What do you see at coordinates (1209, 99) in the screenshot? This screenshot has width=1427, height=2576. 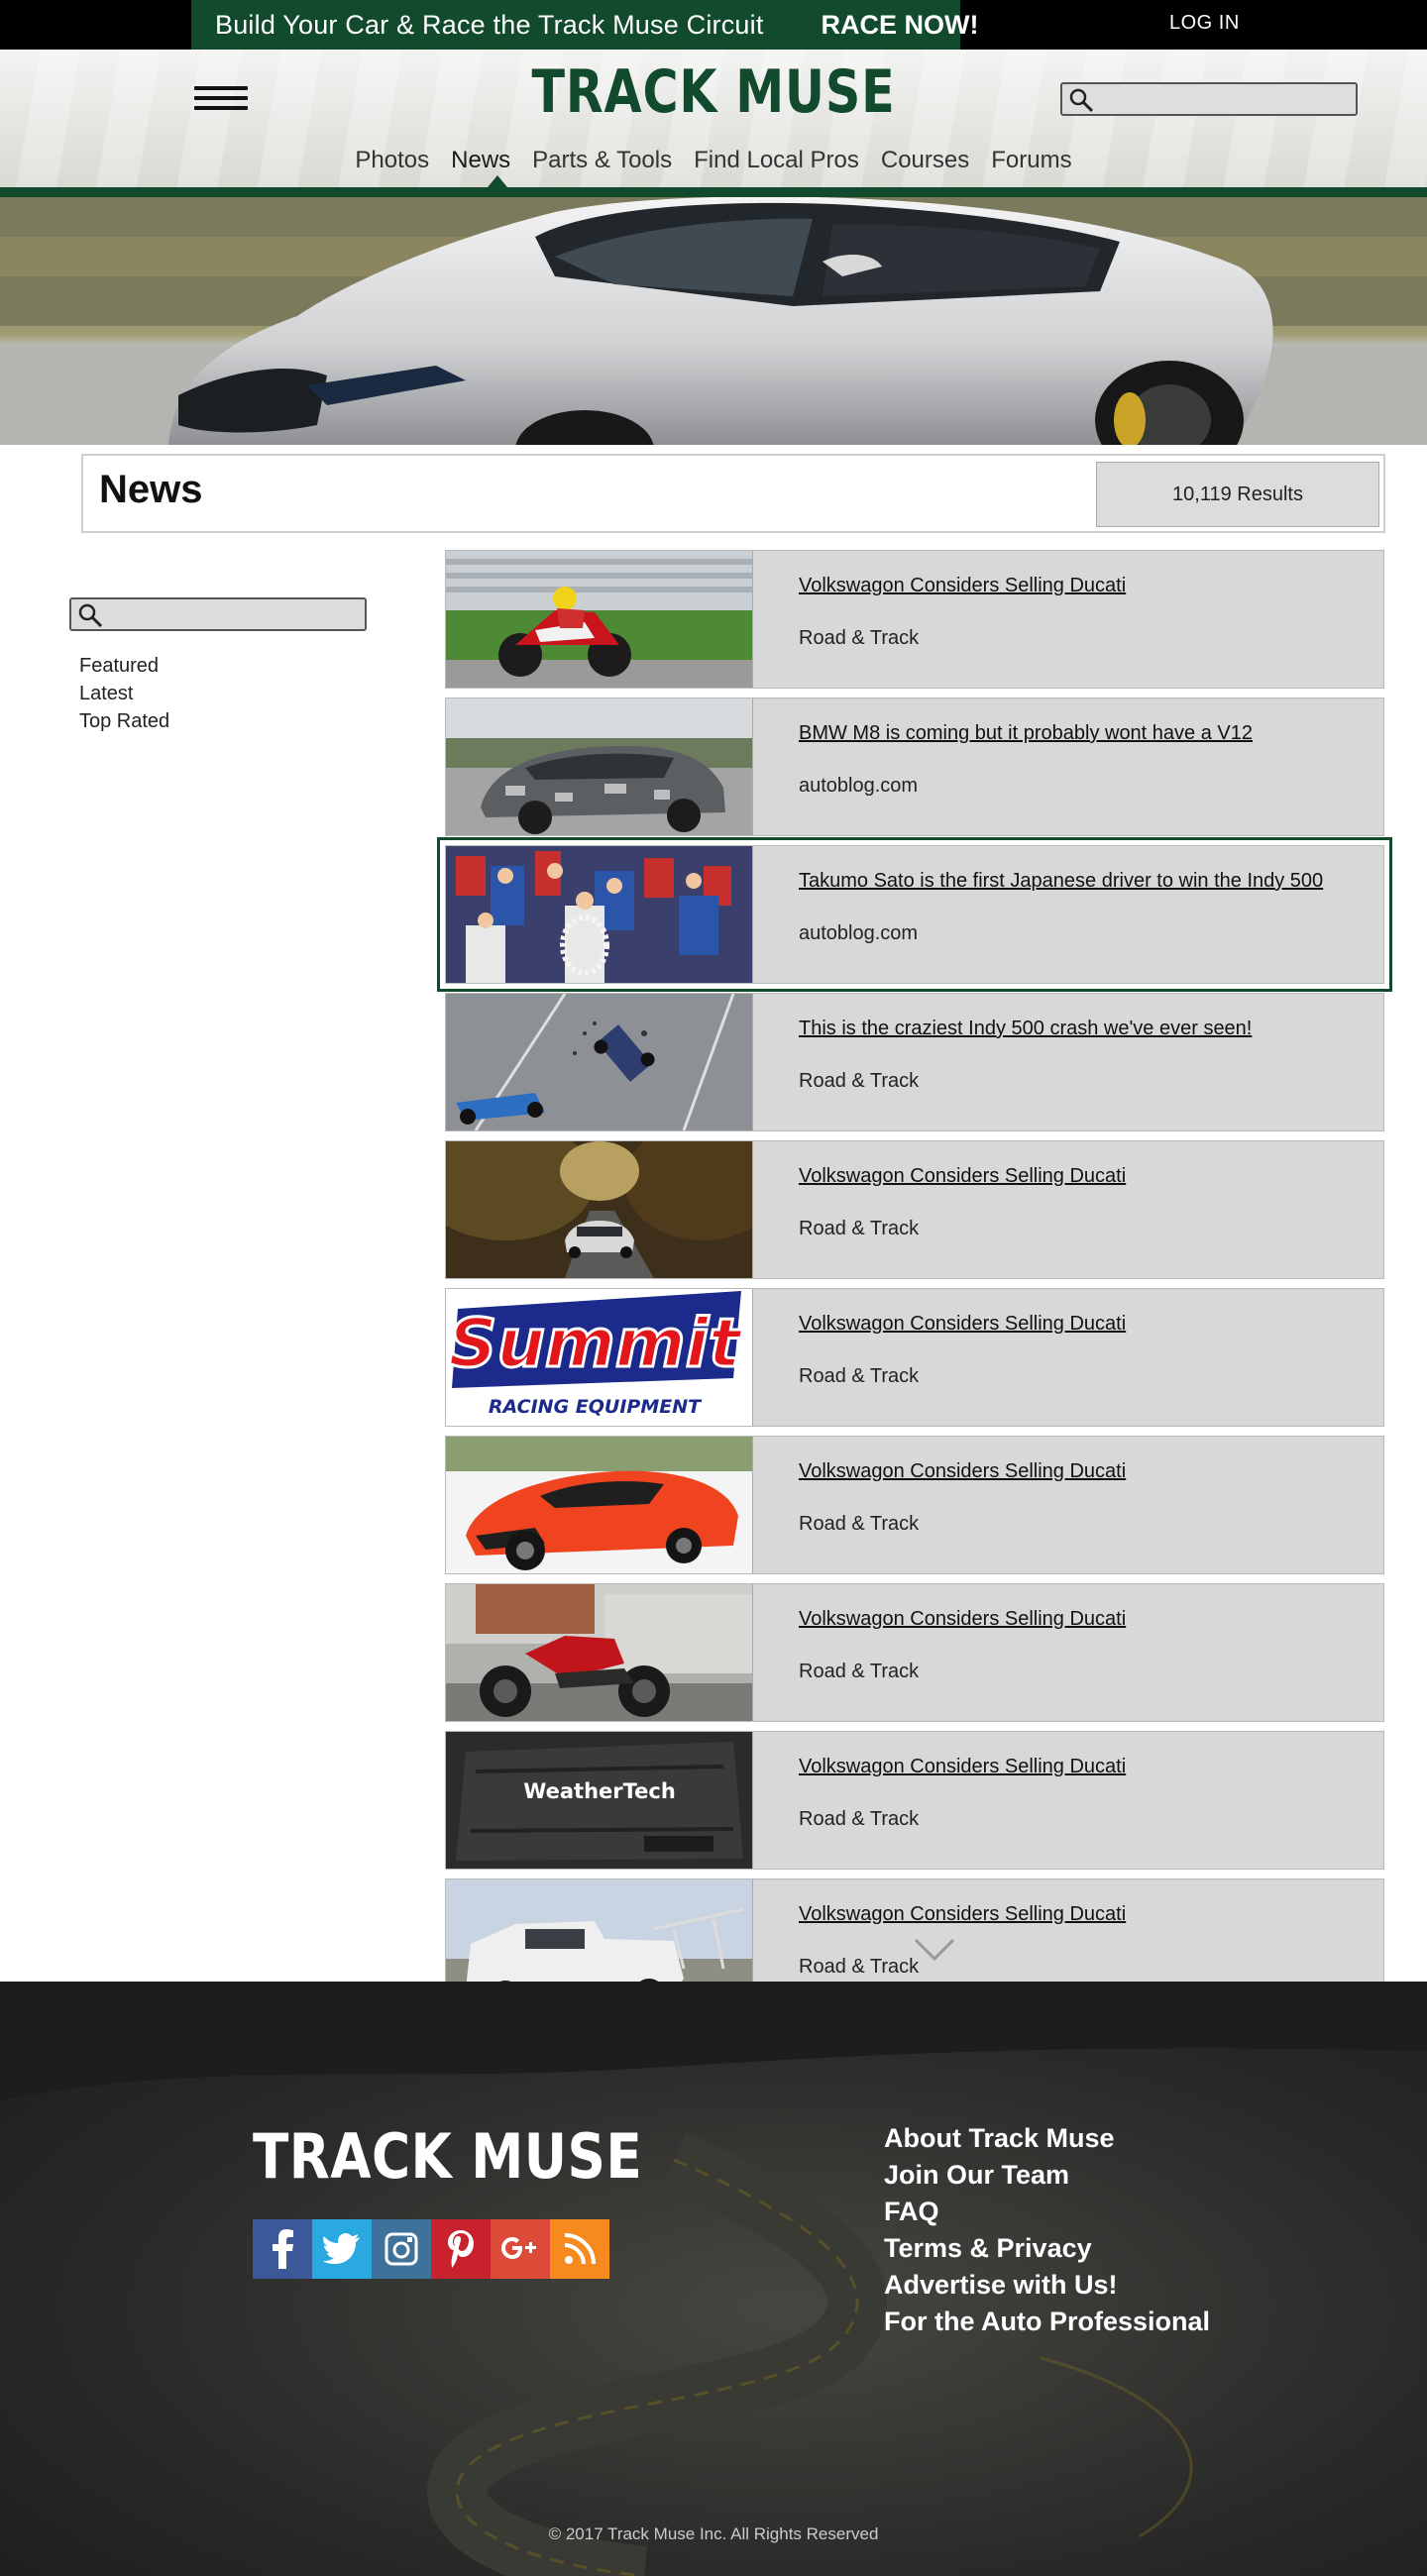 I see `header-search-input` at bounding box center [1209, 99].